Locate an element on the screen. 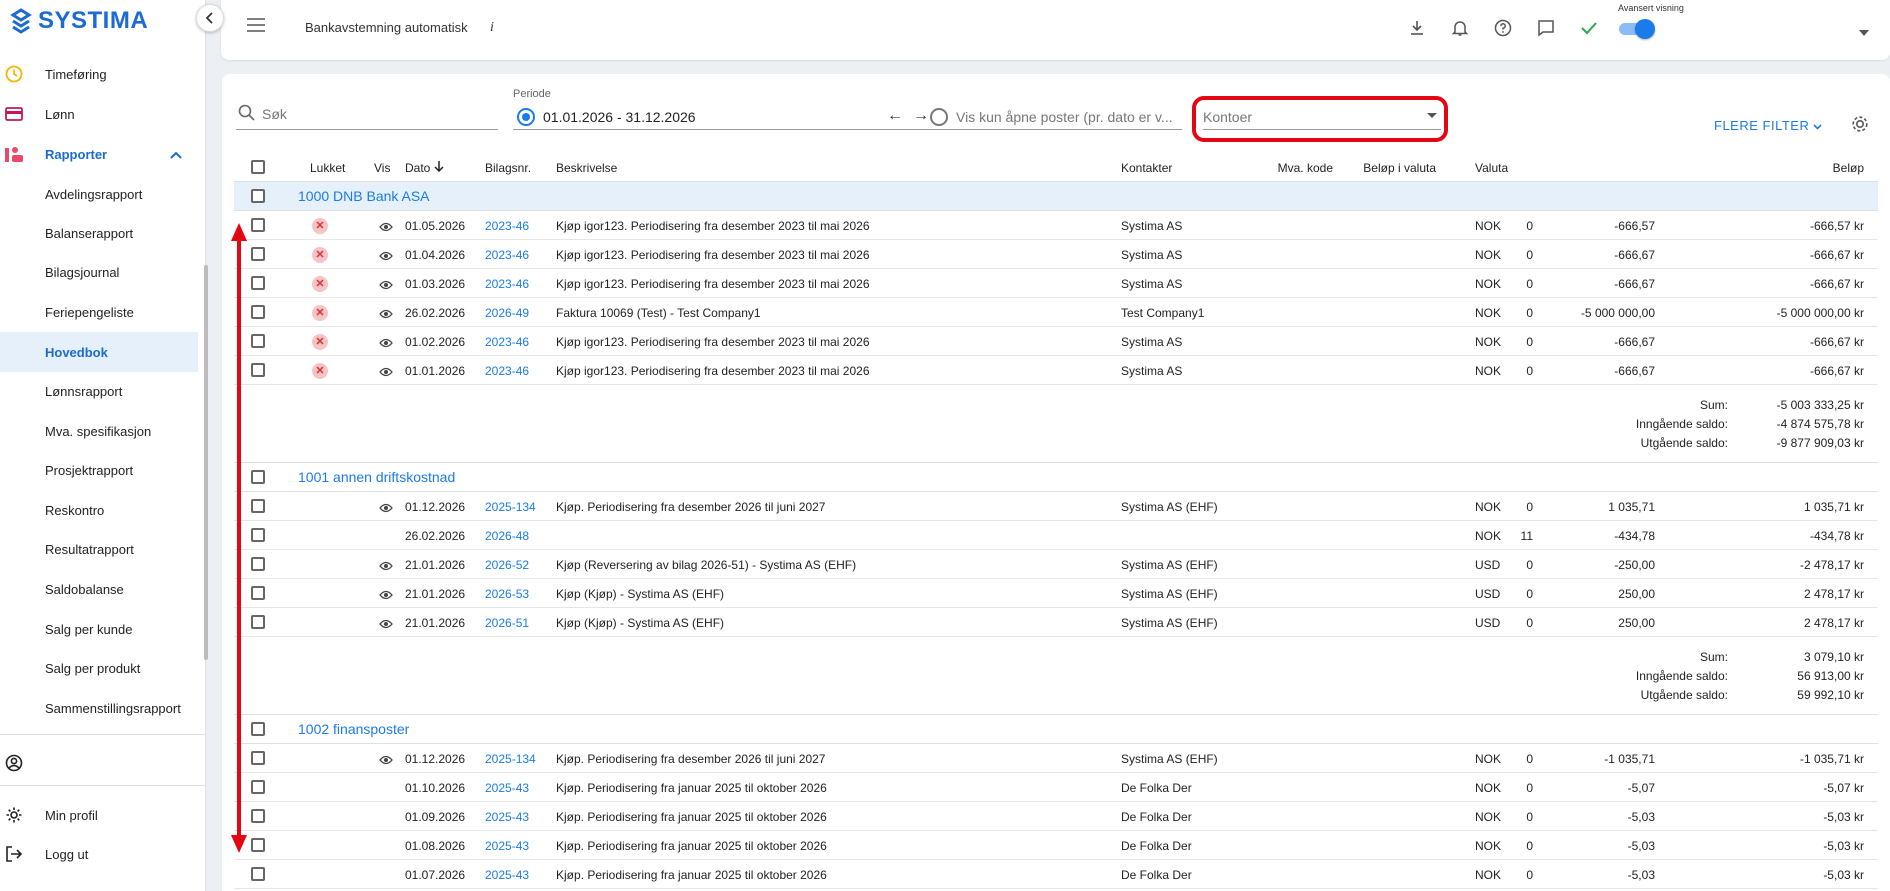 The height and width of the screenshot is (891, 1890). header-dato: Dato is located at coordinates (424, 168).